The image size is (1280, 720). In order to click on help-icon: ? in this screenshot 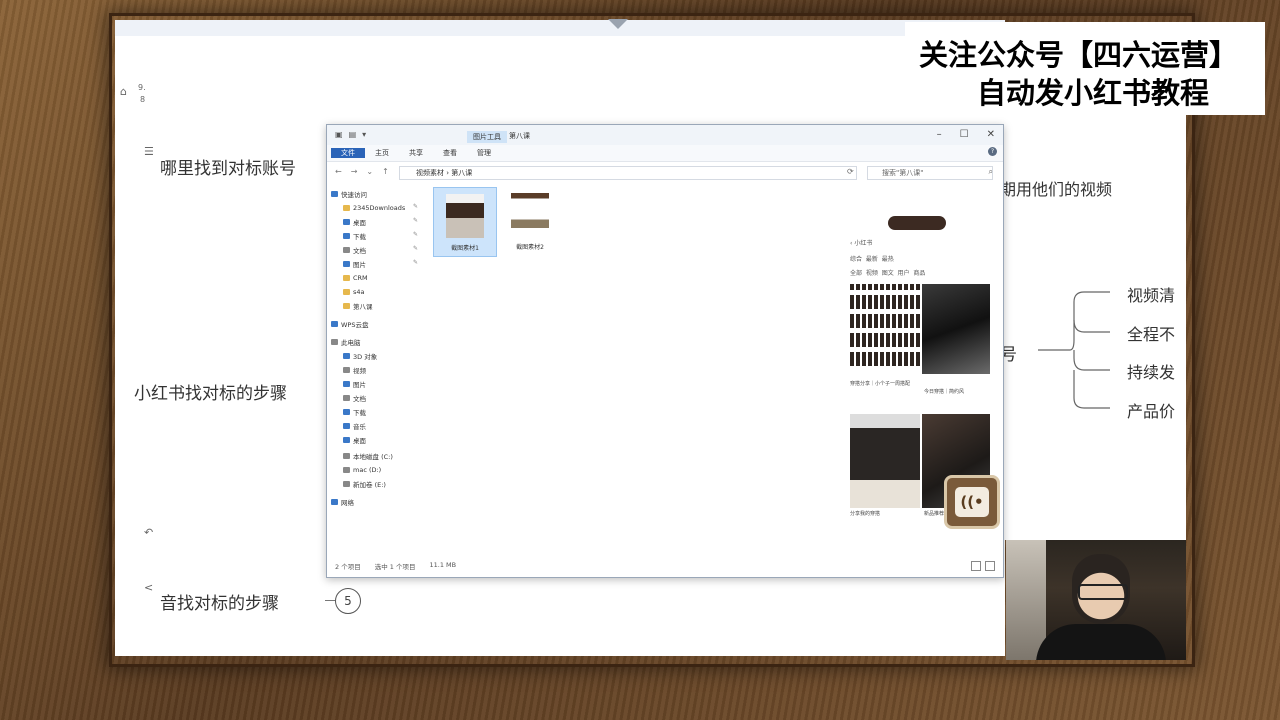, I will do `click(992, 151)`.